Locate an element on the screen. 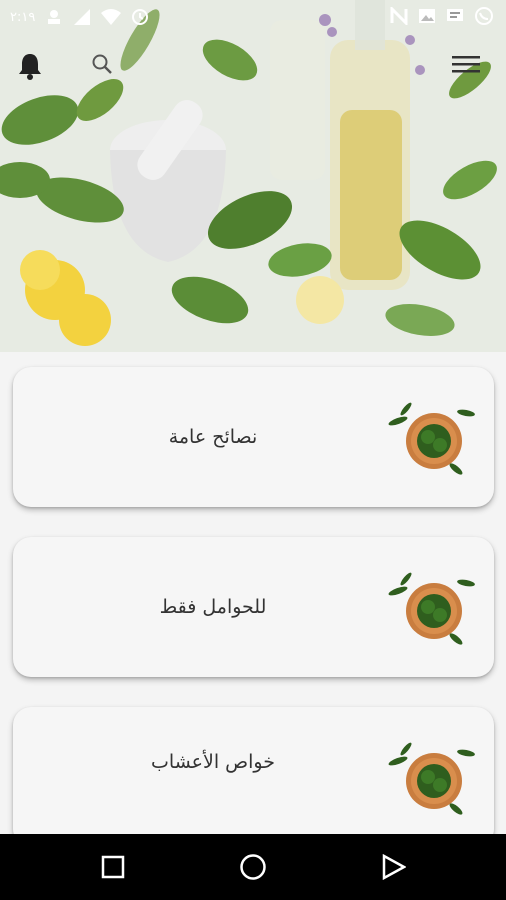 The image size is (506, 900). status-bar: ٢:١٩ is located at coordinates (253, 17).